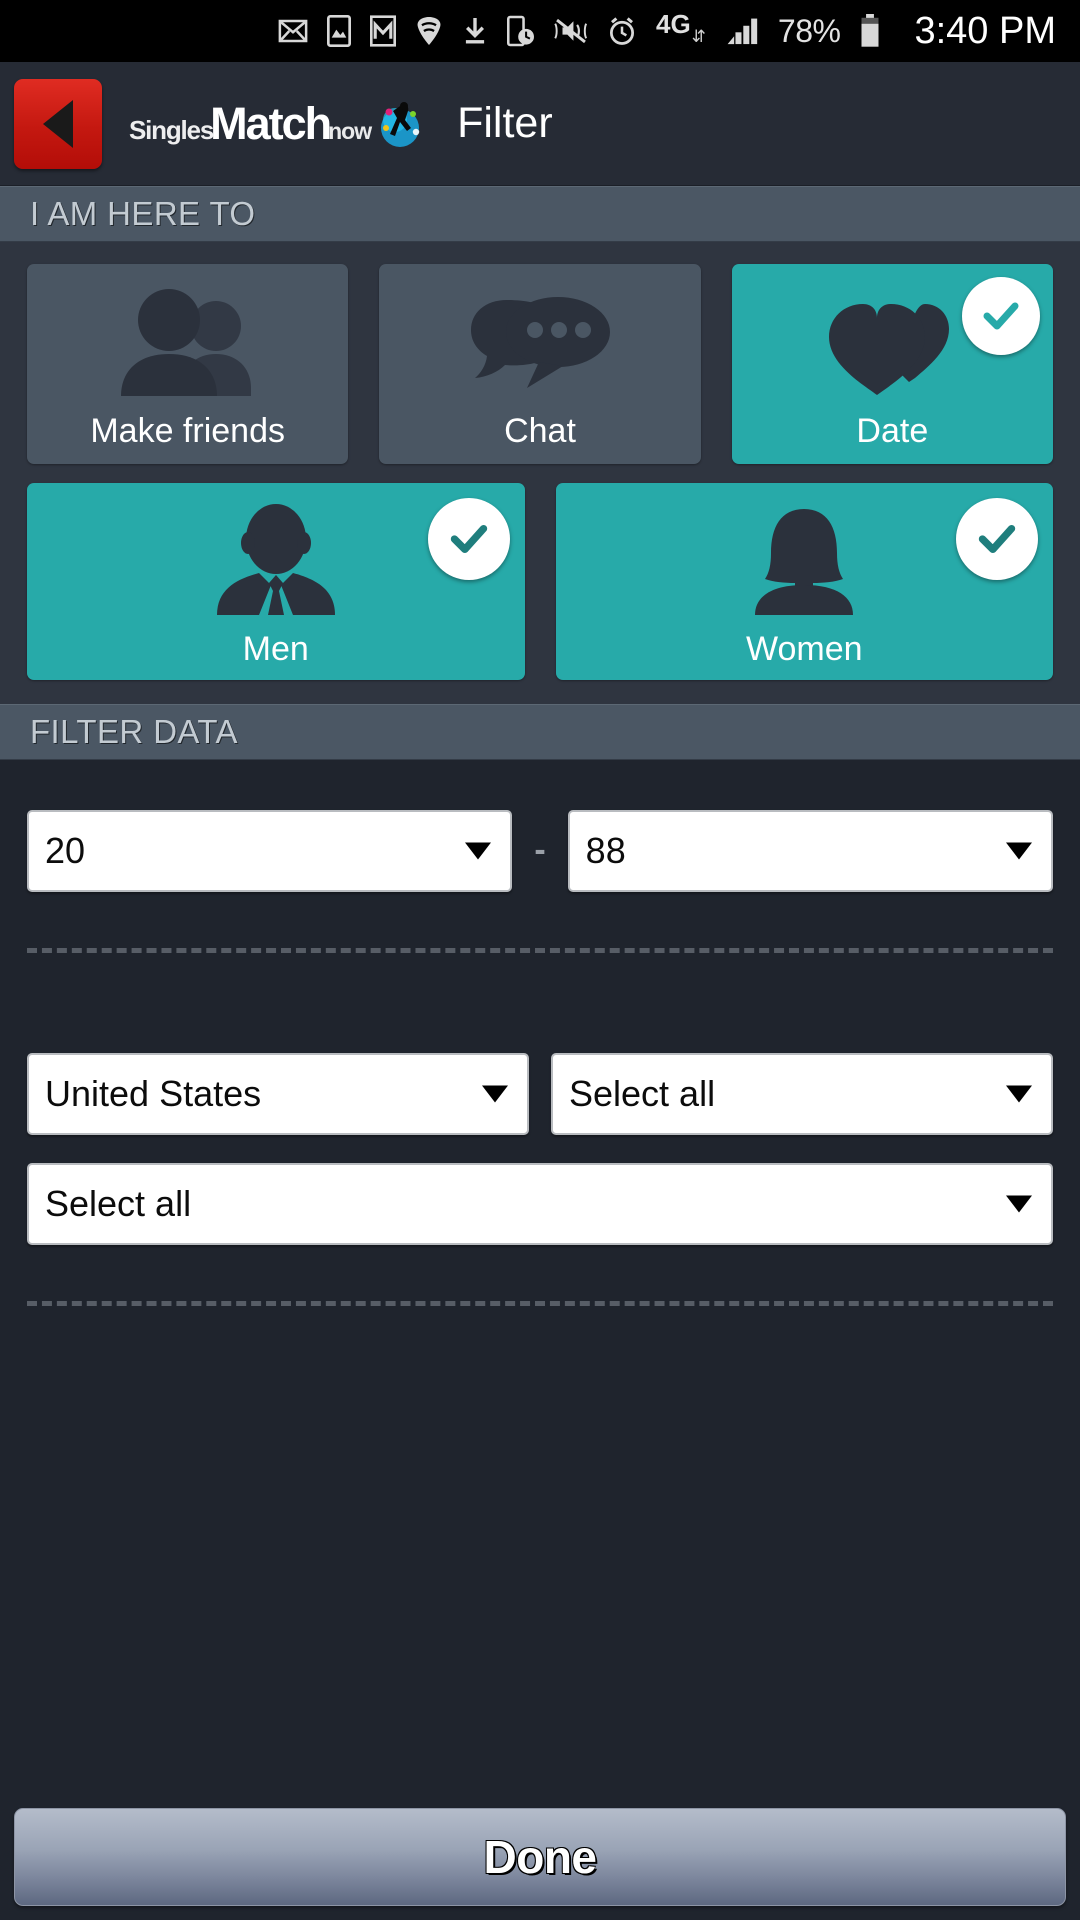  I want to click on wifi-icon, so click(429, 31).